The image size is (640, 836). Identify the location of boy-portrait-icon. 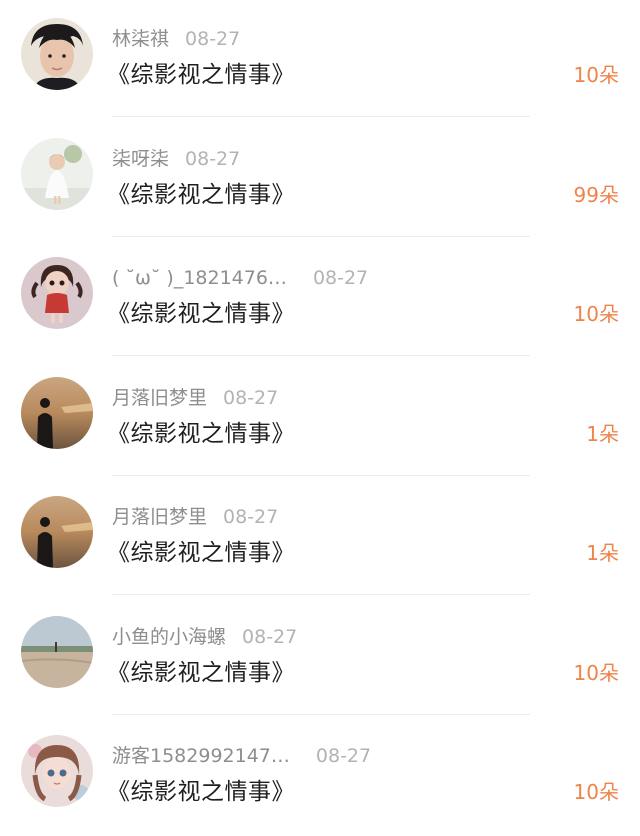
(57, 54).